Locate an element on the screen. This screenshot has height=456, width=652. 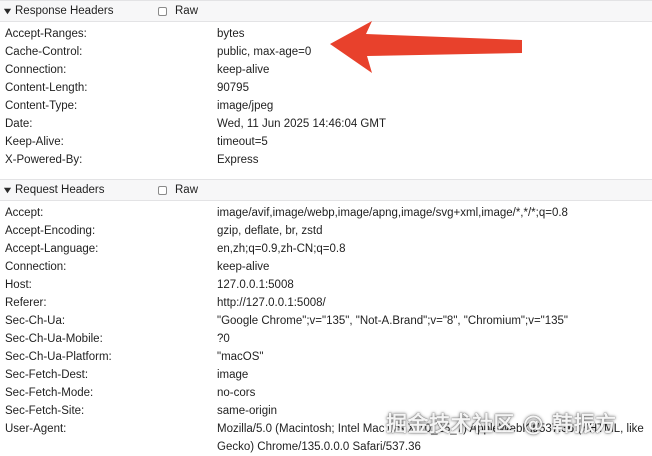
request-raw-checkbox is located at coordinates (162, 190).